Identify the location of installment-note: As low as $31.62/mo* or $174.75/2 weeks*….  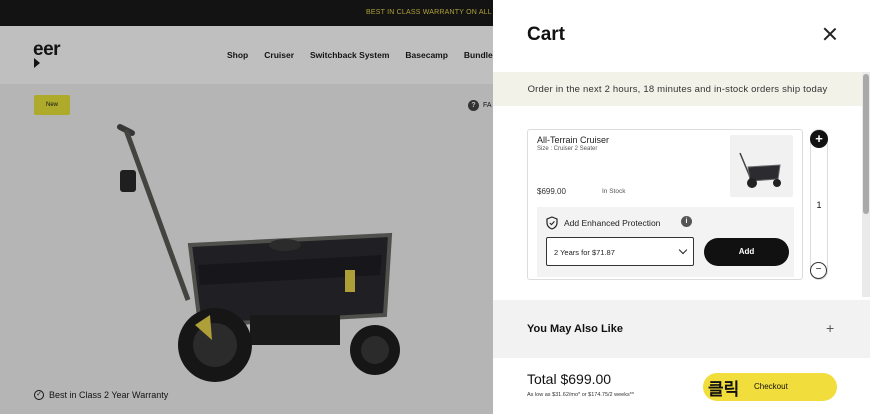
(581, 395).